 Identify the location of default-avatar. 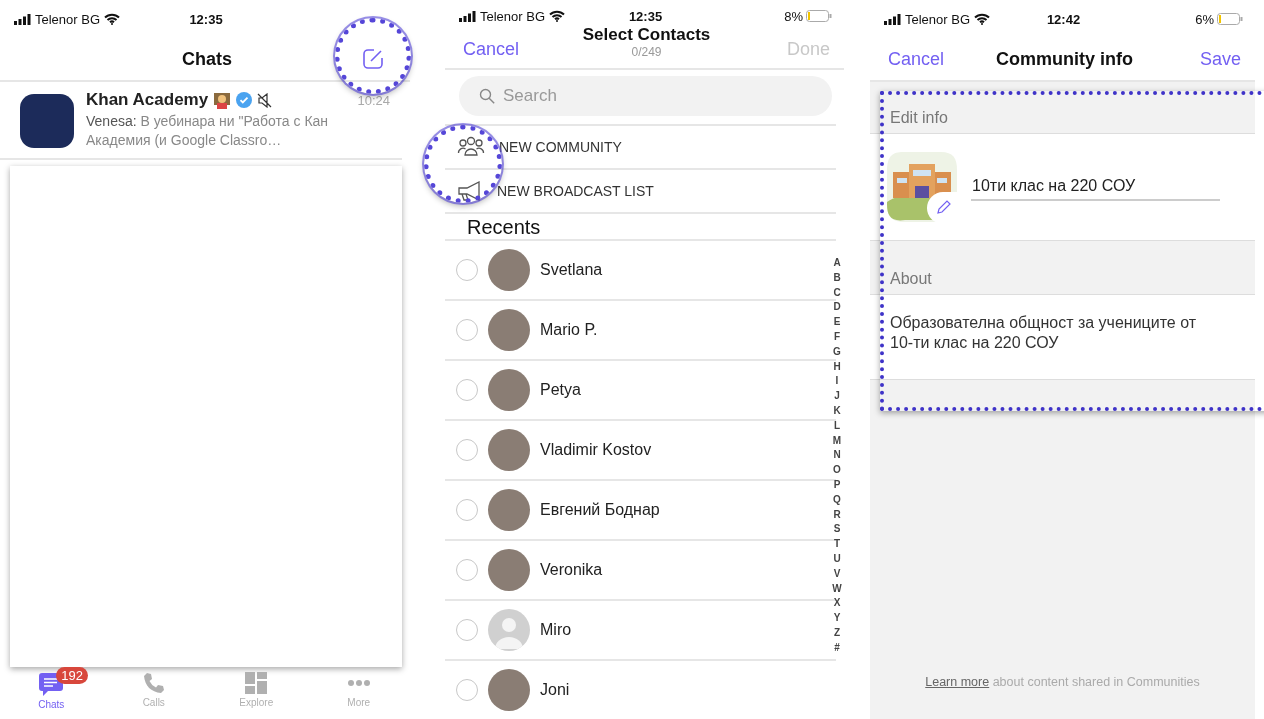
(509, 630).